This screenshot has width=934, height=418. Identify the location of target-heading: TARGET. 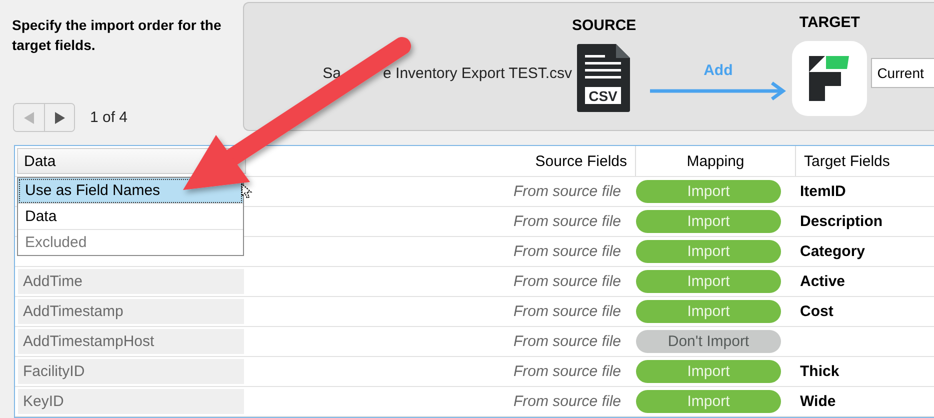
(829, 22).